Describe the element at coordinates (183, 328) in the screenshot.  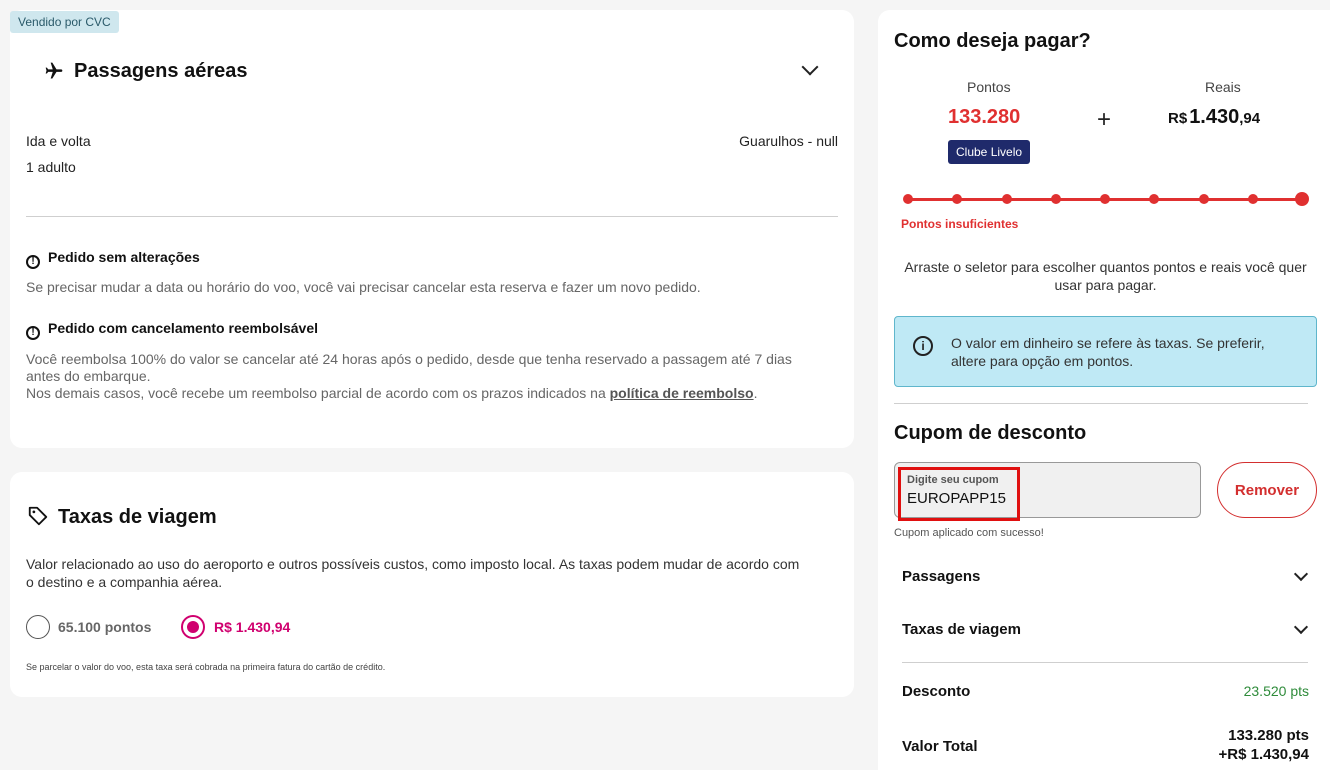
I see `notice-title-text: Pedido com cancelamento reembolsável` at that location.